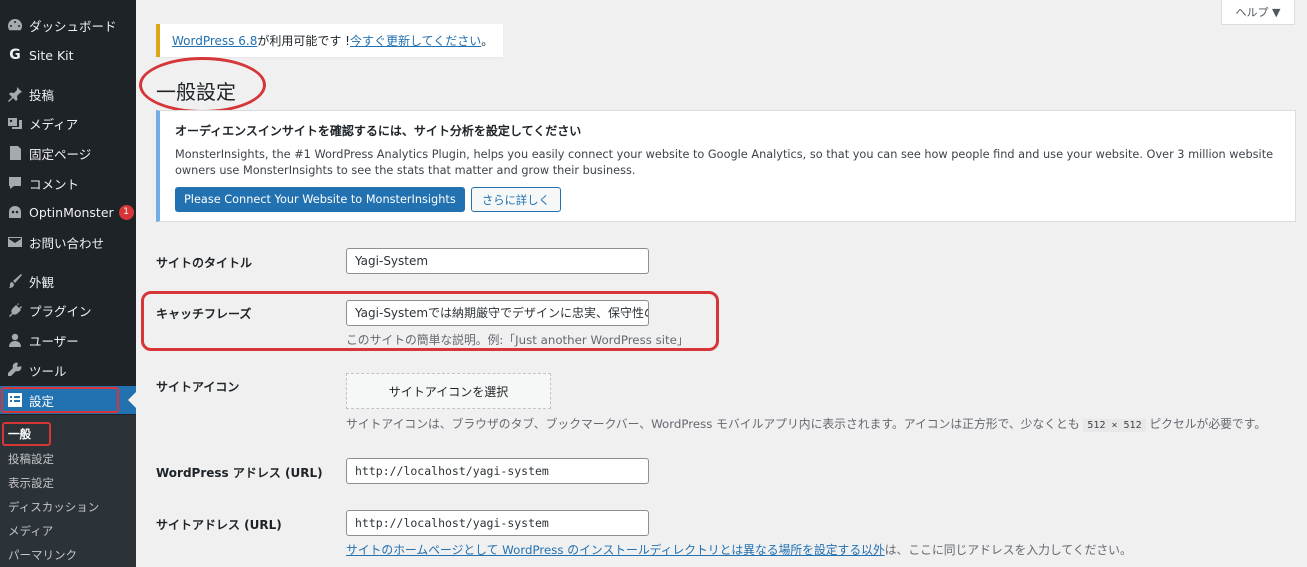 The height and width of the screenshot is (567, 1307). I want to click on wrench-icon, so click(15, 370).